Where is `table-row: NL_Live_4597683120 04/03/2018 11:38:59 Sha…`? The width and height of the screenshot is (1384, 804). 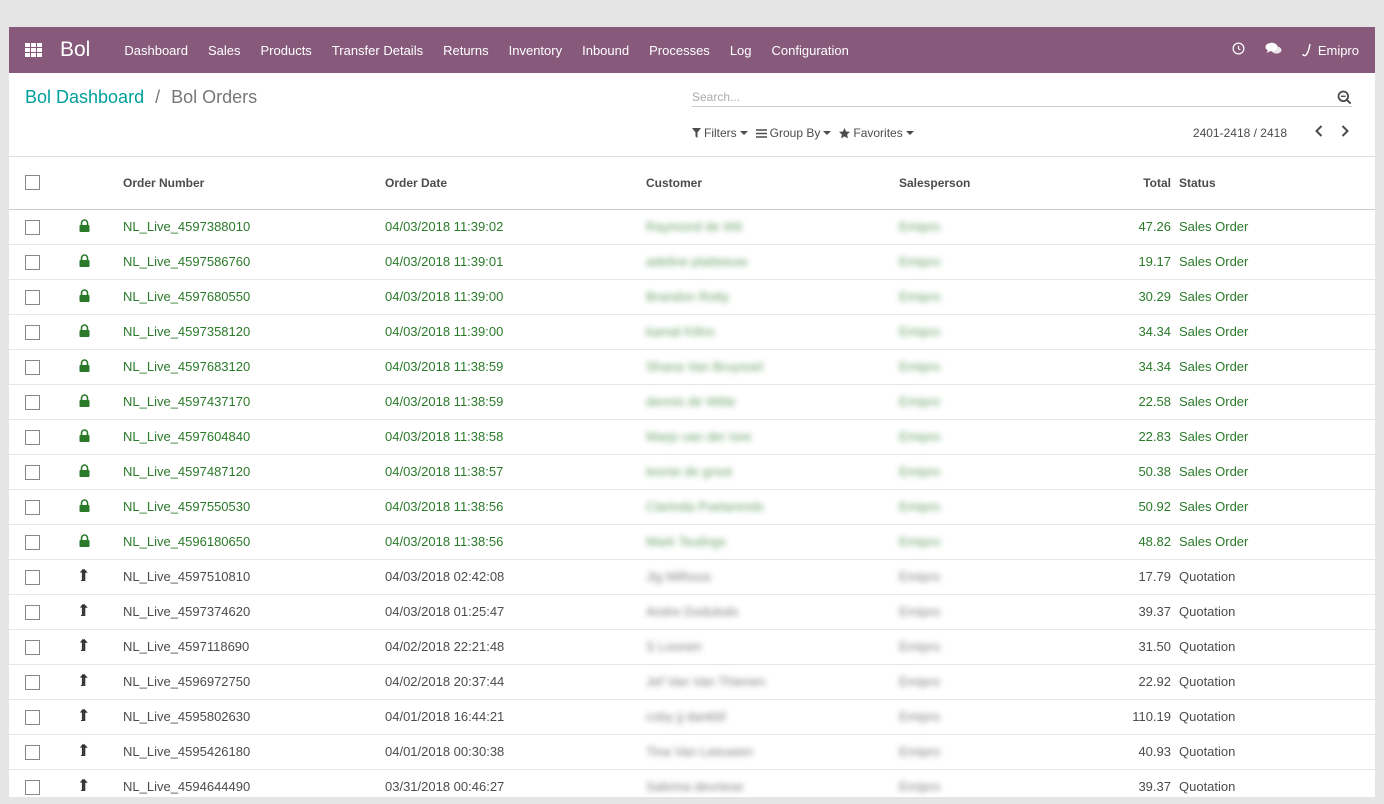 table-row: NL_Live_4597683120 04/03/2018 11:38:59 Sha… is located at coordinates (692, 367).